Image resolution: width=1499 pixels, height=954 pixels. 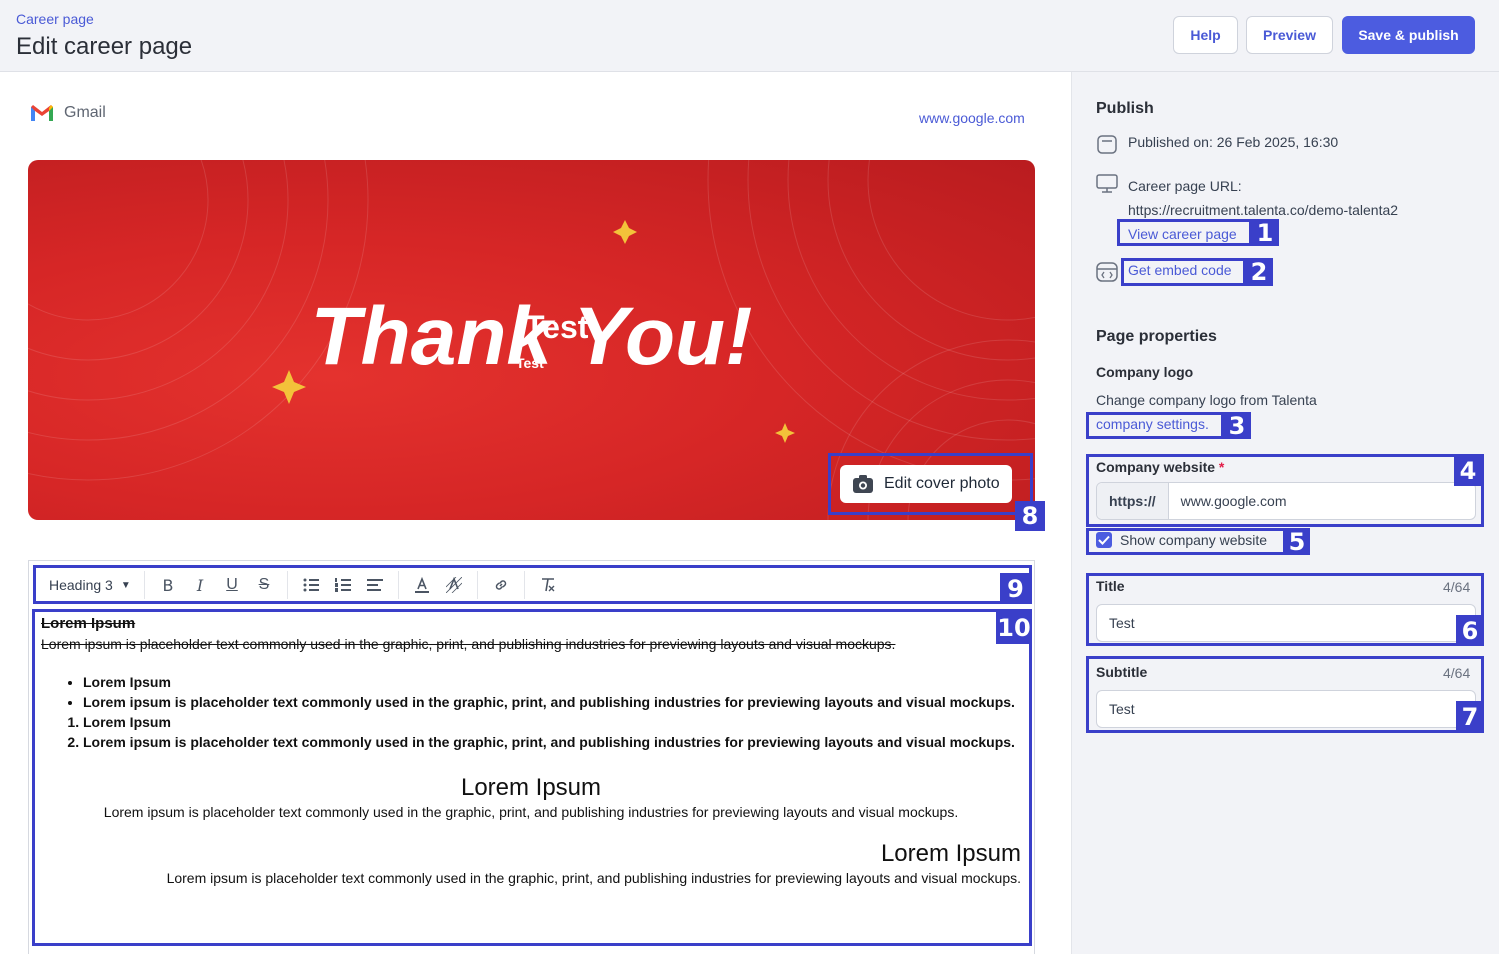 I want to click on annotation-label: 1, so click(x=1265, y=233).